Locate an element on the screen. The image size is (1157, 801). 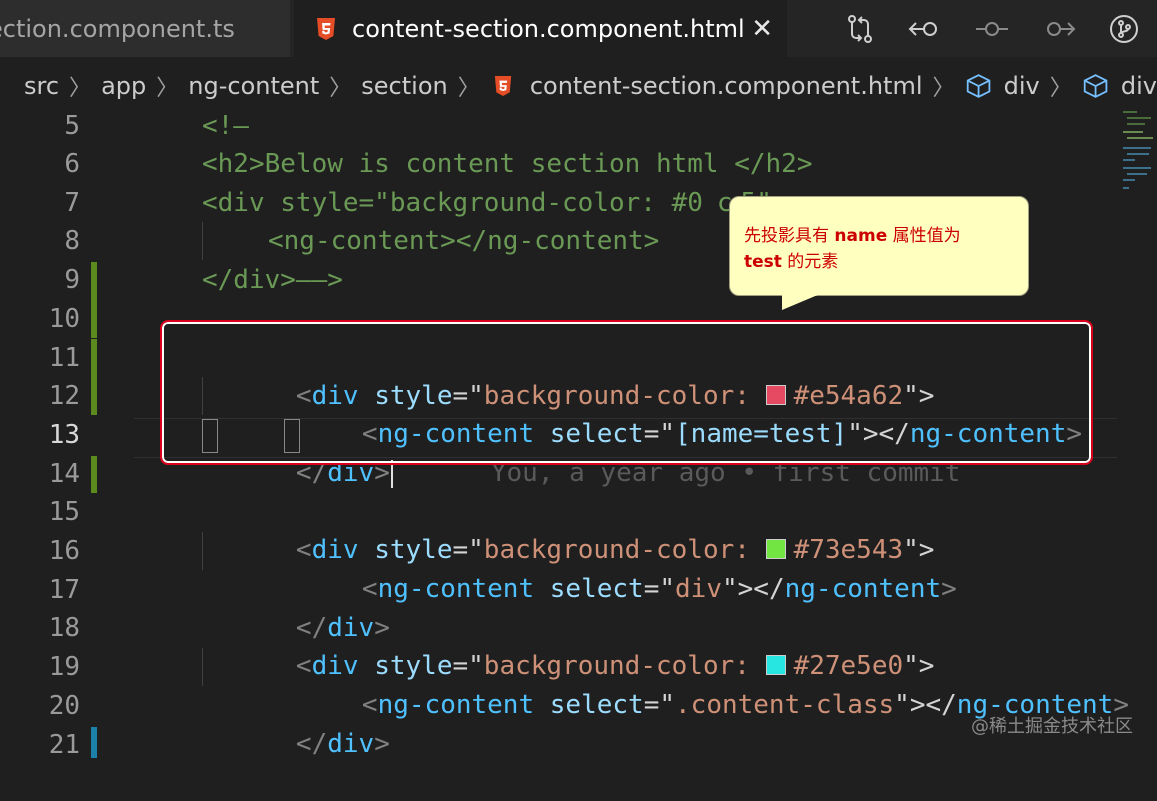
line-number: 21 is located at coordinates (64, 745).